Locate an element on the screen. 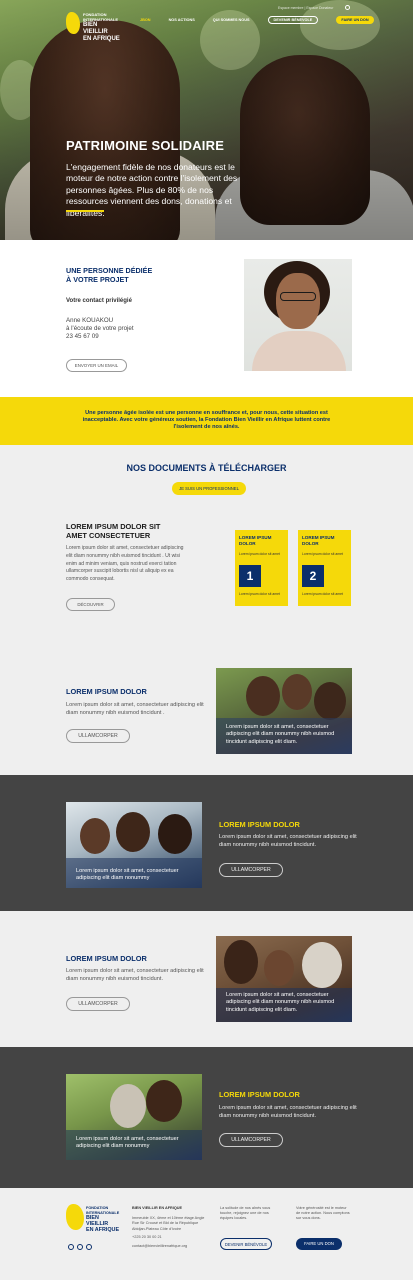  nav-donate-button: Faire un don is located at coordinates (355, 20).